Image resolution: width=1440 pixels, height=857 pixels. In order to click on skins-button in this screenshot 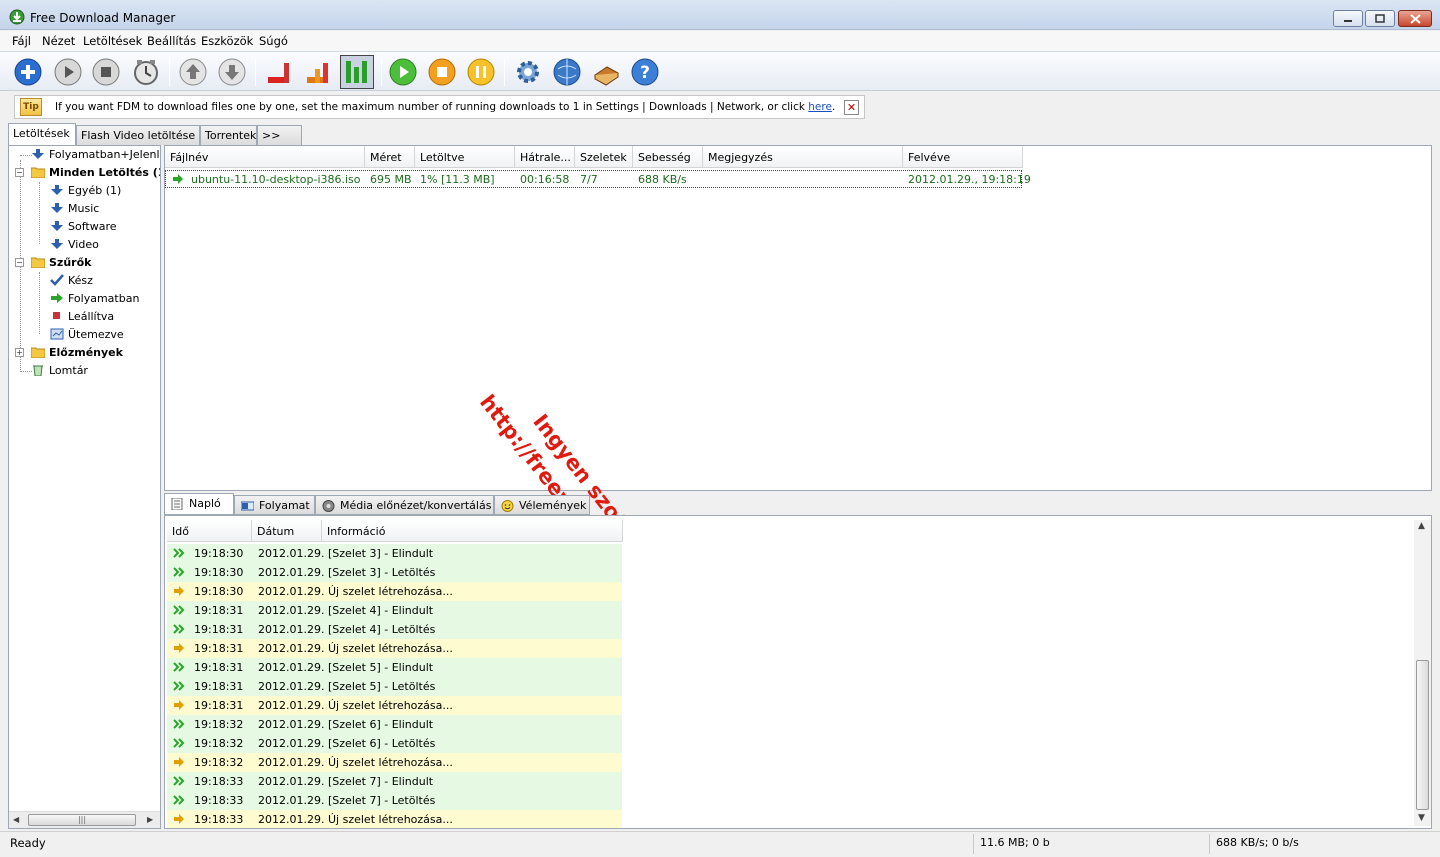, I will do `click(606, 72)`.